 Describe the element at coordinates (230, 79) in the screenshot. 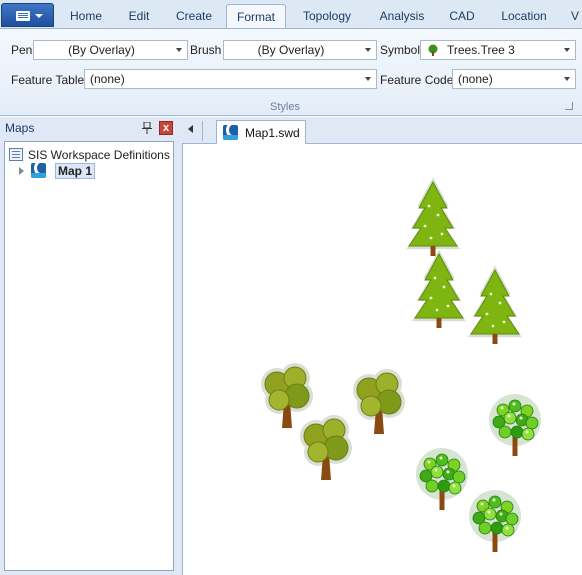

I see `feature-table-combo: (none)` at that location.